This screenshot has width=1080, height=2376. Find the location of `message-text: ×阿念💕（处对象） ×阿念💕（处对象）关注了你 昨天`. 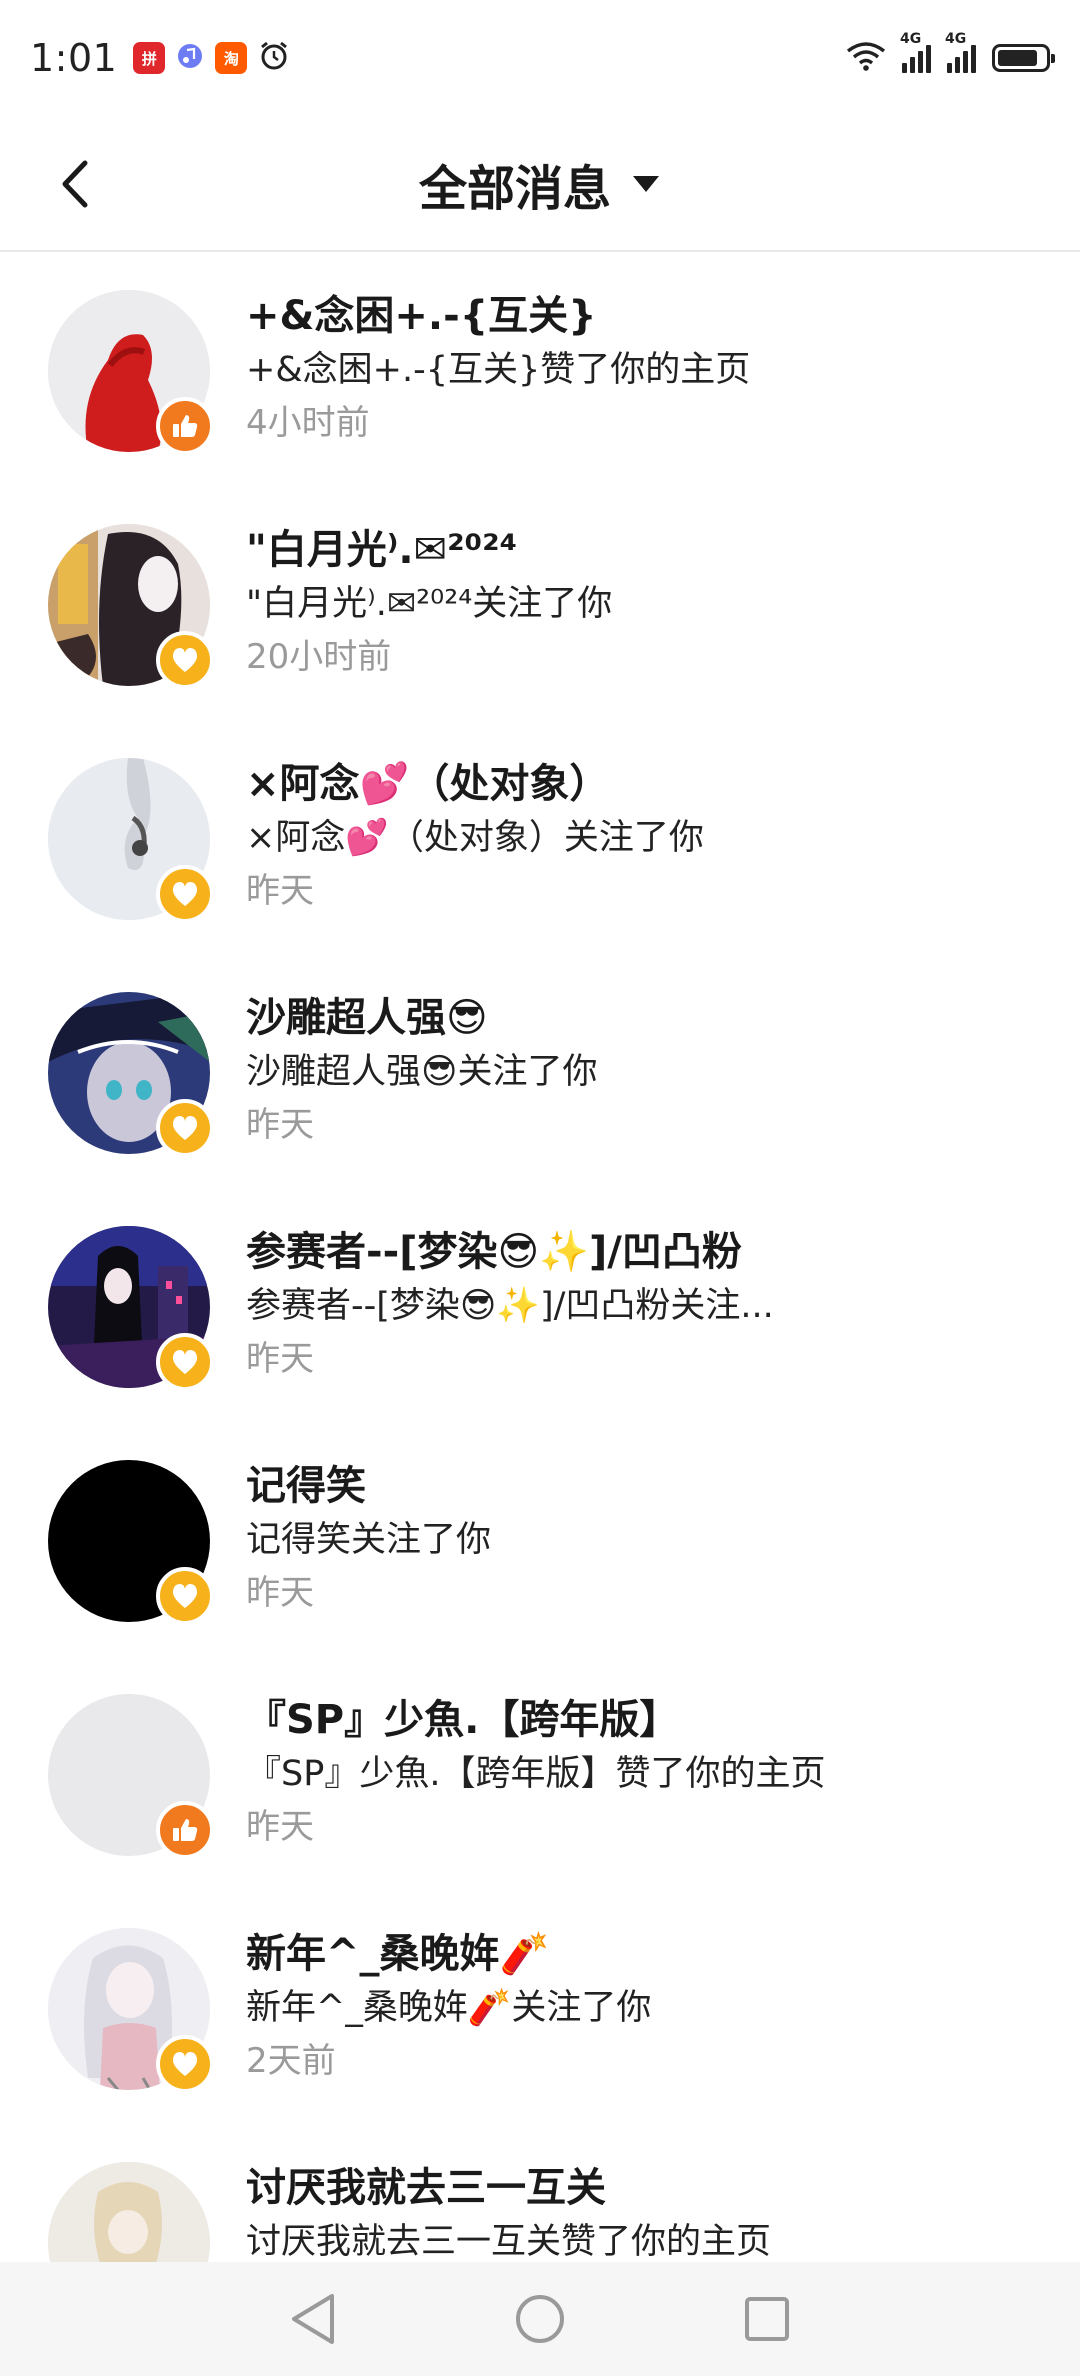

message-text: ×阿念💕（处对象） ×阿念💕（处对象）关注了你 昨天 is located at coordinates (643, 837).